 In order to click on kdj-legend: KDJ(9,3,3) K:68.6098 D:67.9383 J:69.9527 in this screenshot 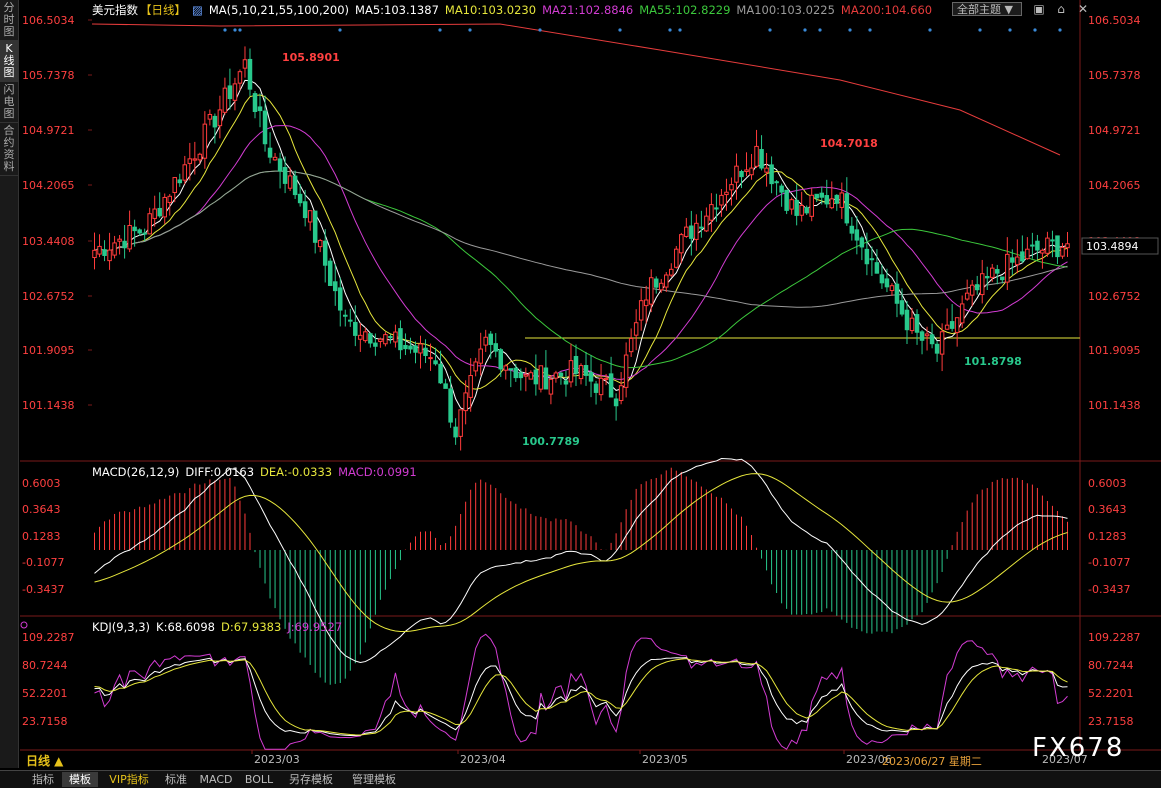, I will do `click(220, 627)`.